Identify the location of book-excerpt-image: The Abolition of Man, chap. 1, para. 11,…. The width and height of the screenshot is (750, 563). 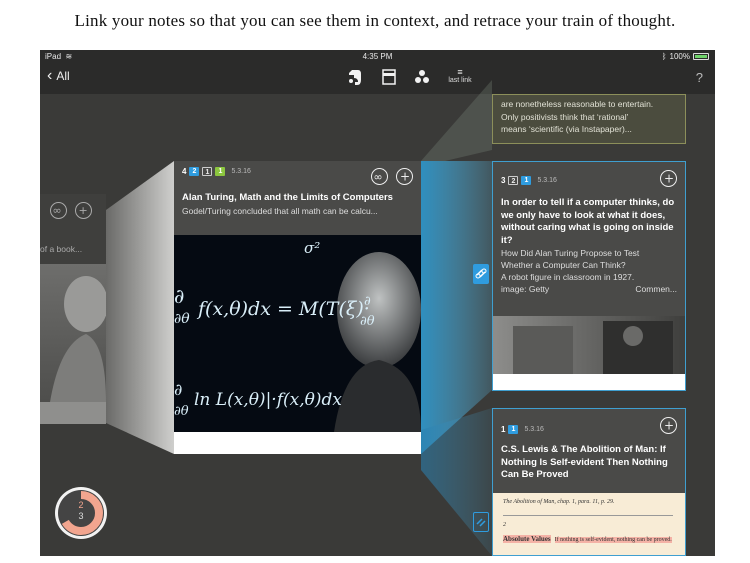
(589, 524).